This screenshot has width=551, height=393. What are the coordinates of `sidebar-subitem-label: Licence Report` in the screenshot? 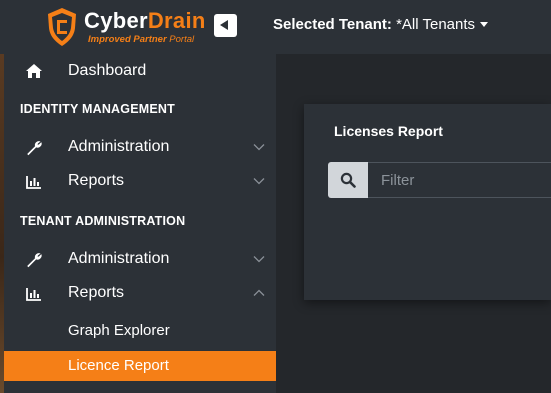 It's located at (118, 365).